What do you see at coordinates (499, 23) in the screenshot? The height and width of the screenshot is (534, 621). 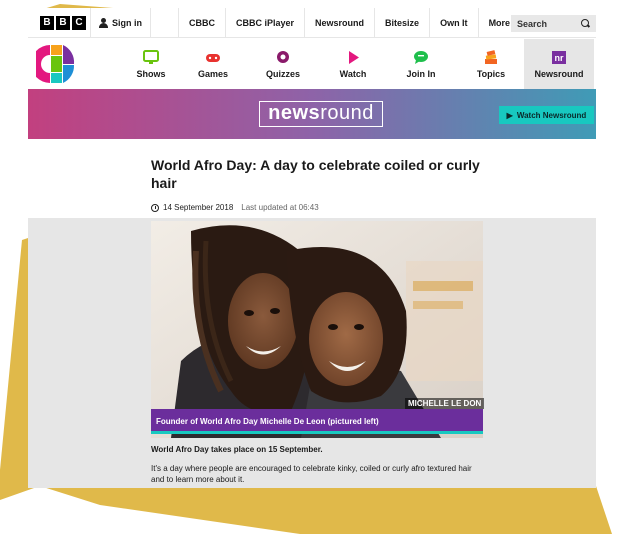 I see `nav-more-label: More` at bounding box center [499, 23].